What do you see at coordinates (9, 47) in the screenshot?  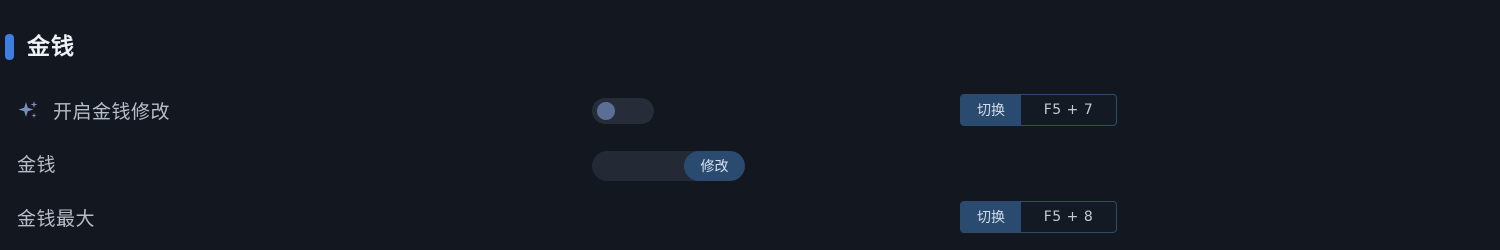 I see `section-accent-bar` at bounding box center [9, 47].